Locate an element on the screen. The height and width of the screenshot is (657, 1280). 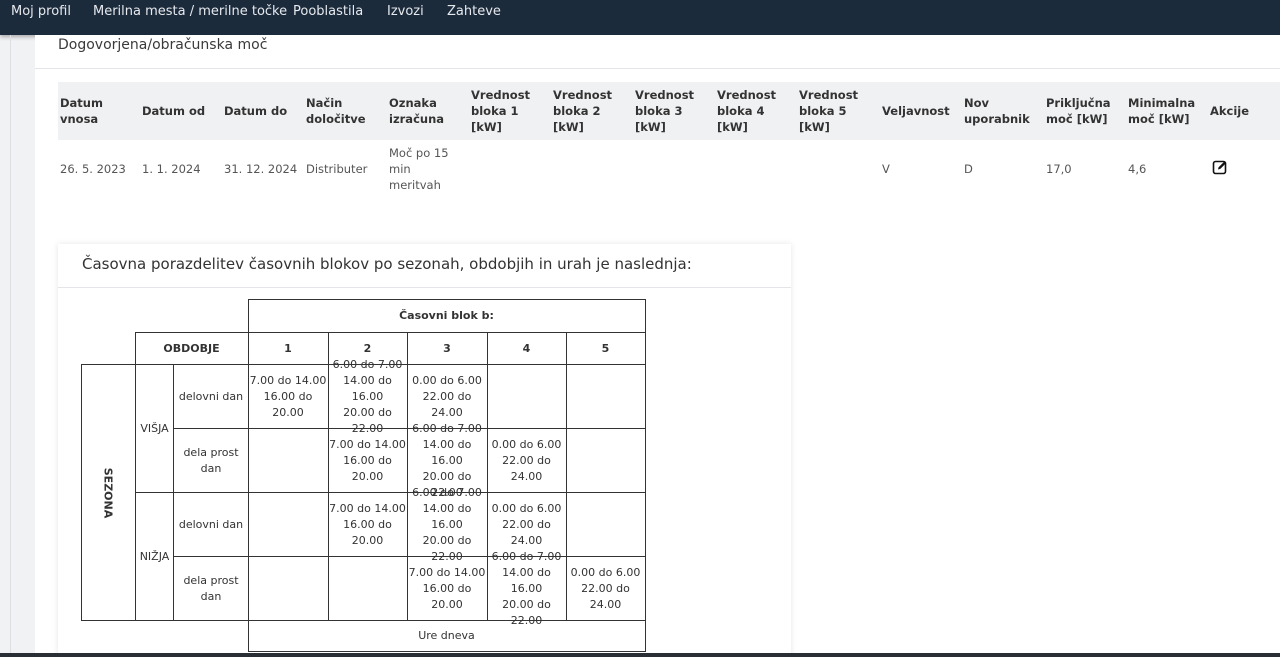
scrollbar-track is located at coordinates (640, 655).